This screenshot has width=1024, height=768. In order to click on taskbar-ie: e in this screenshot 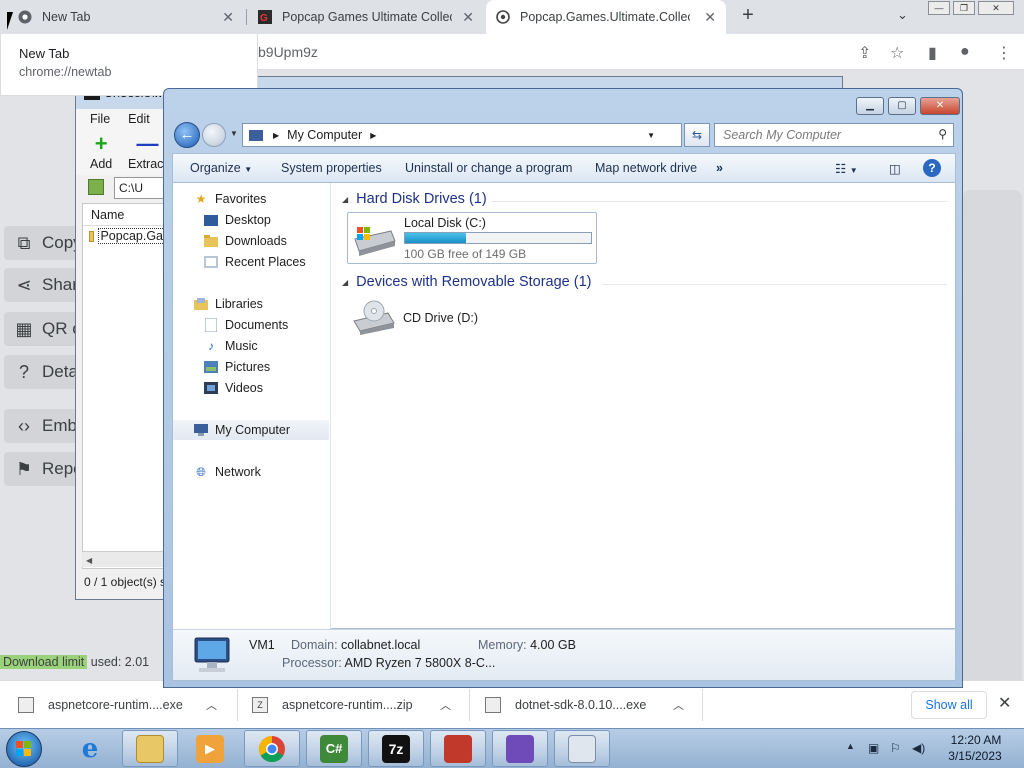, I will do `click(90, 748)`.